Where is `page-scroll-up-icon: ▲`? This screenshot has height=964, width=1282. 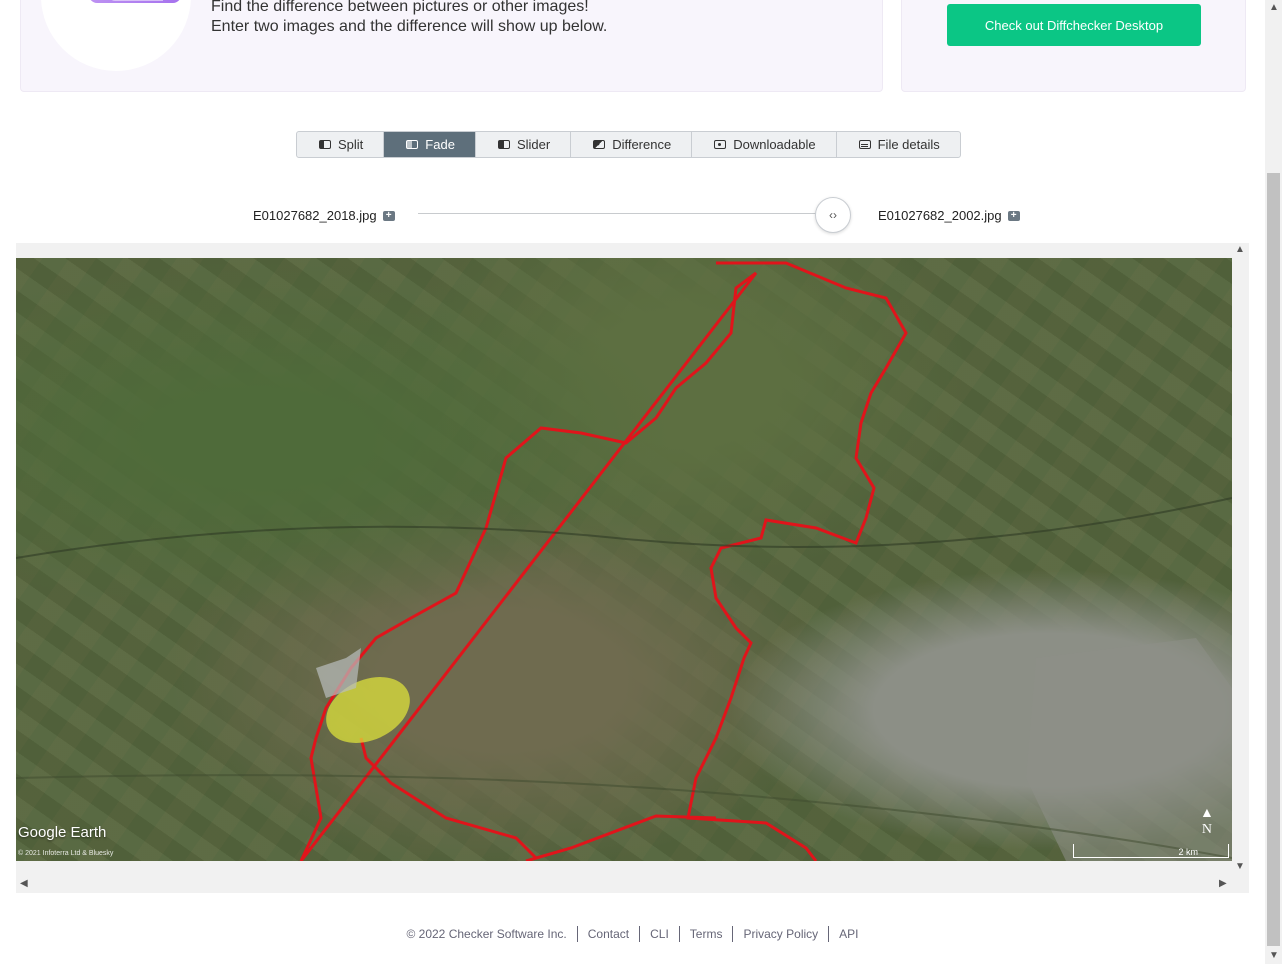 page-scroll-up-icon: ▲ is located at coordinates (1274, 7).